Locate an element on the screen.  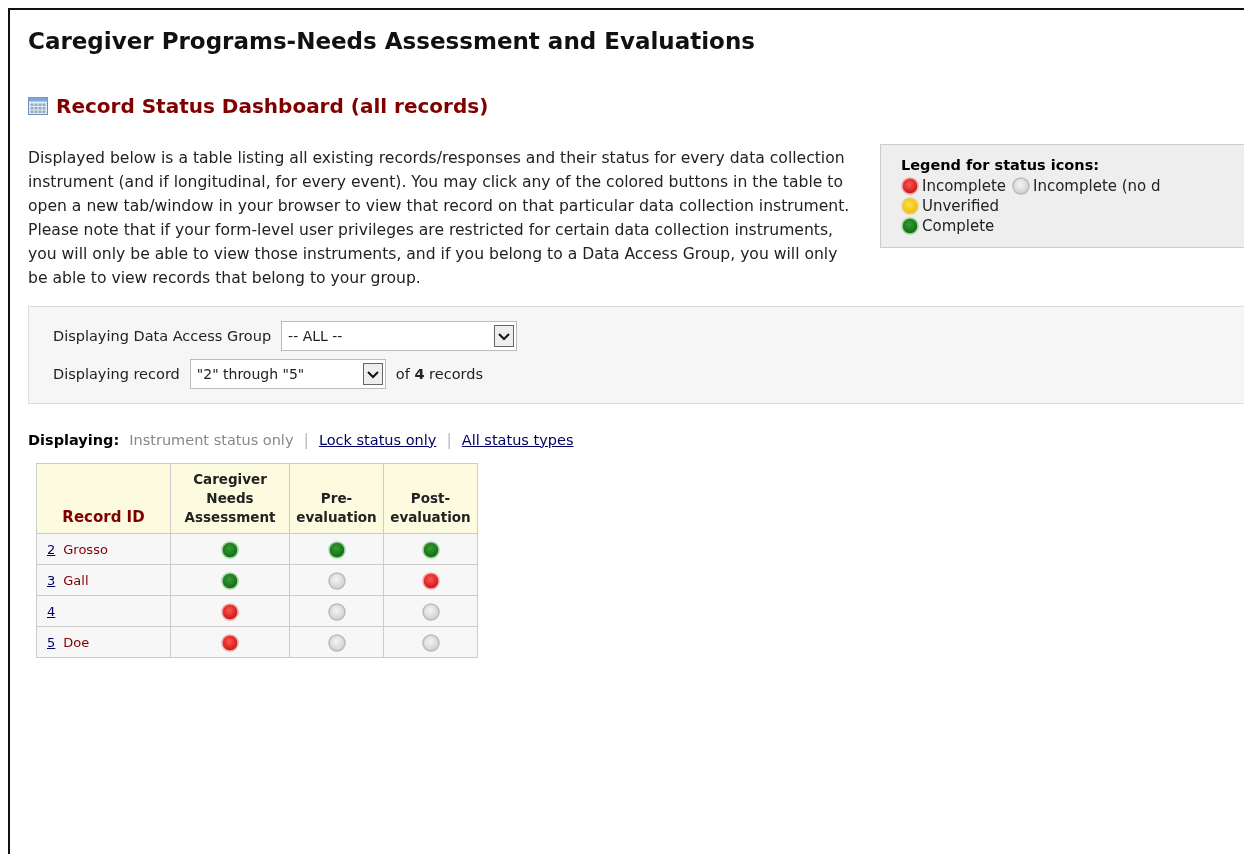
description-text: Displayed below is a table listing all existing records/responses and their status for every data collection instrument (and if longitudinal, for every event). You may click any of the colored buttons in the table to open a new tab/window in your browser to view that record on that particular data collection instrument. Please note that if your form-level user privileges are restricted for certain data collection instruments, you will only be able to view those instruments, and if you belong to a Data Access Group, you will only be able to view records that belong to your group. is located at coordinates (439, 218).